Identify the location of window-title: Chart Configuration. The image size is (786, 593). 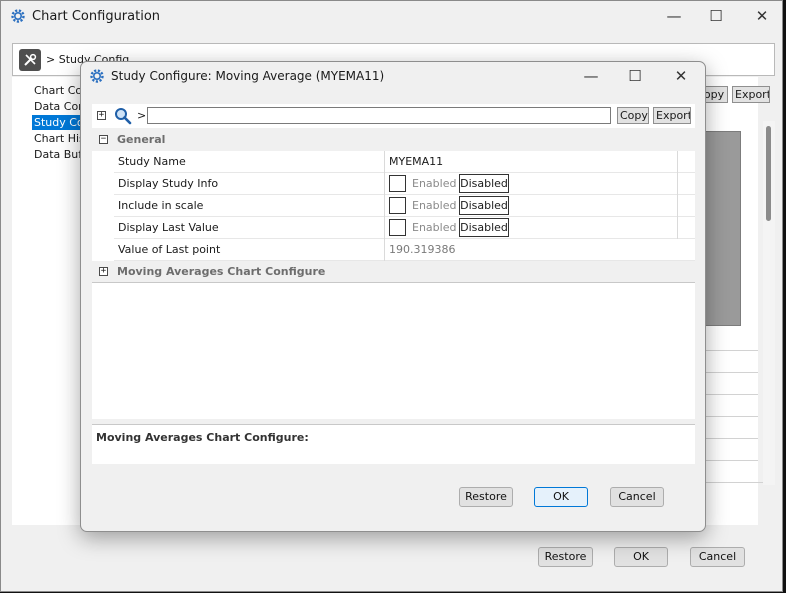
(96, 16).